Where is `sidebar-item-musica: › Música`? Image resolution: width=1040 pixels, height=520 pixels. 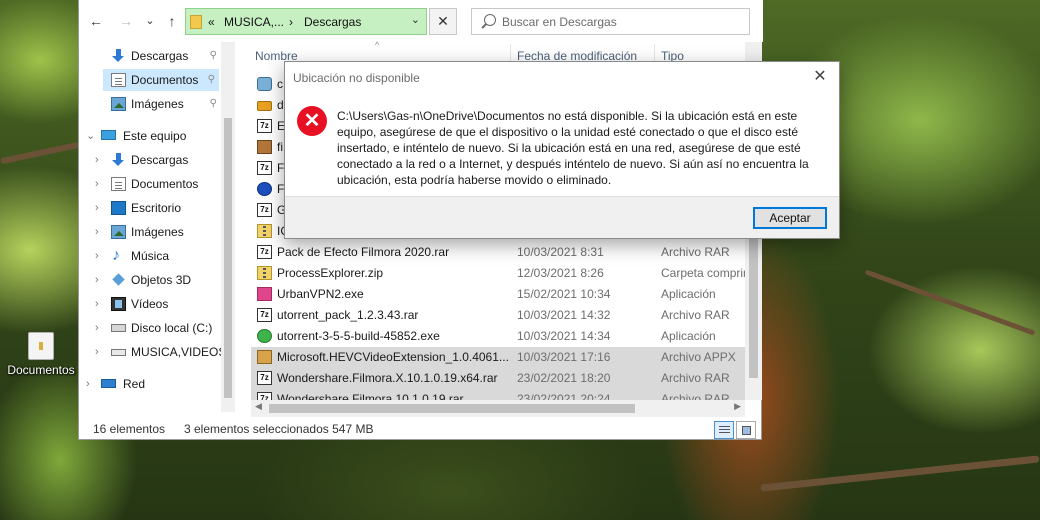
sidebar-item-musica: › Música is located at coordinates (150, 256).